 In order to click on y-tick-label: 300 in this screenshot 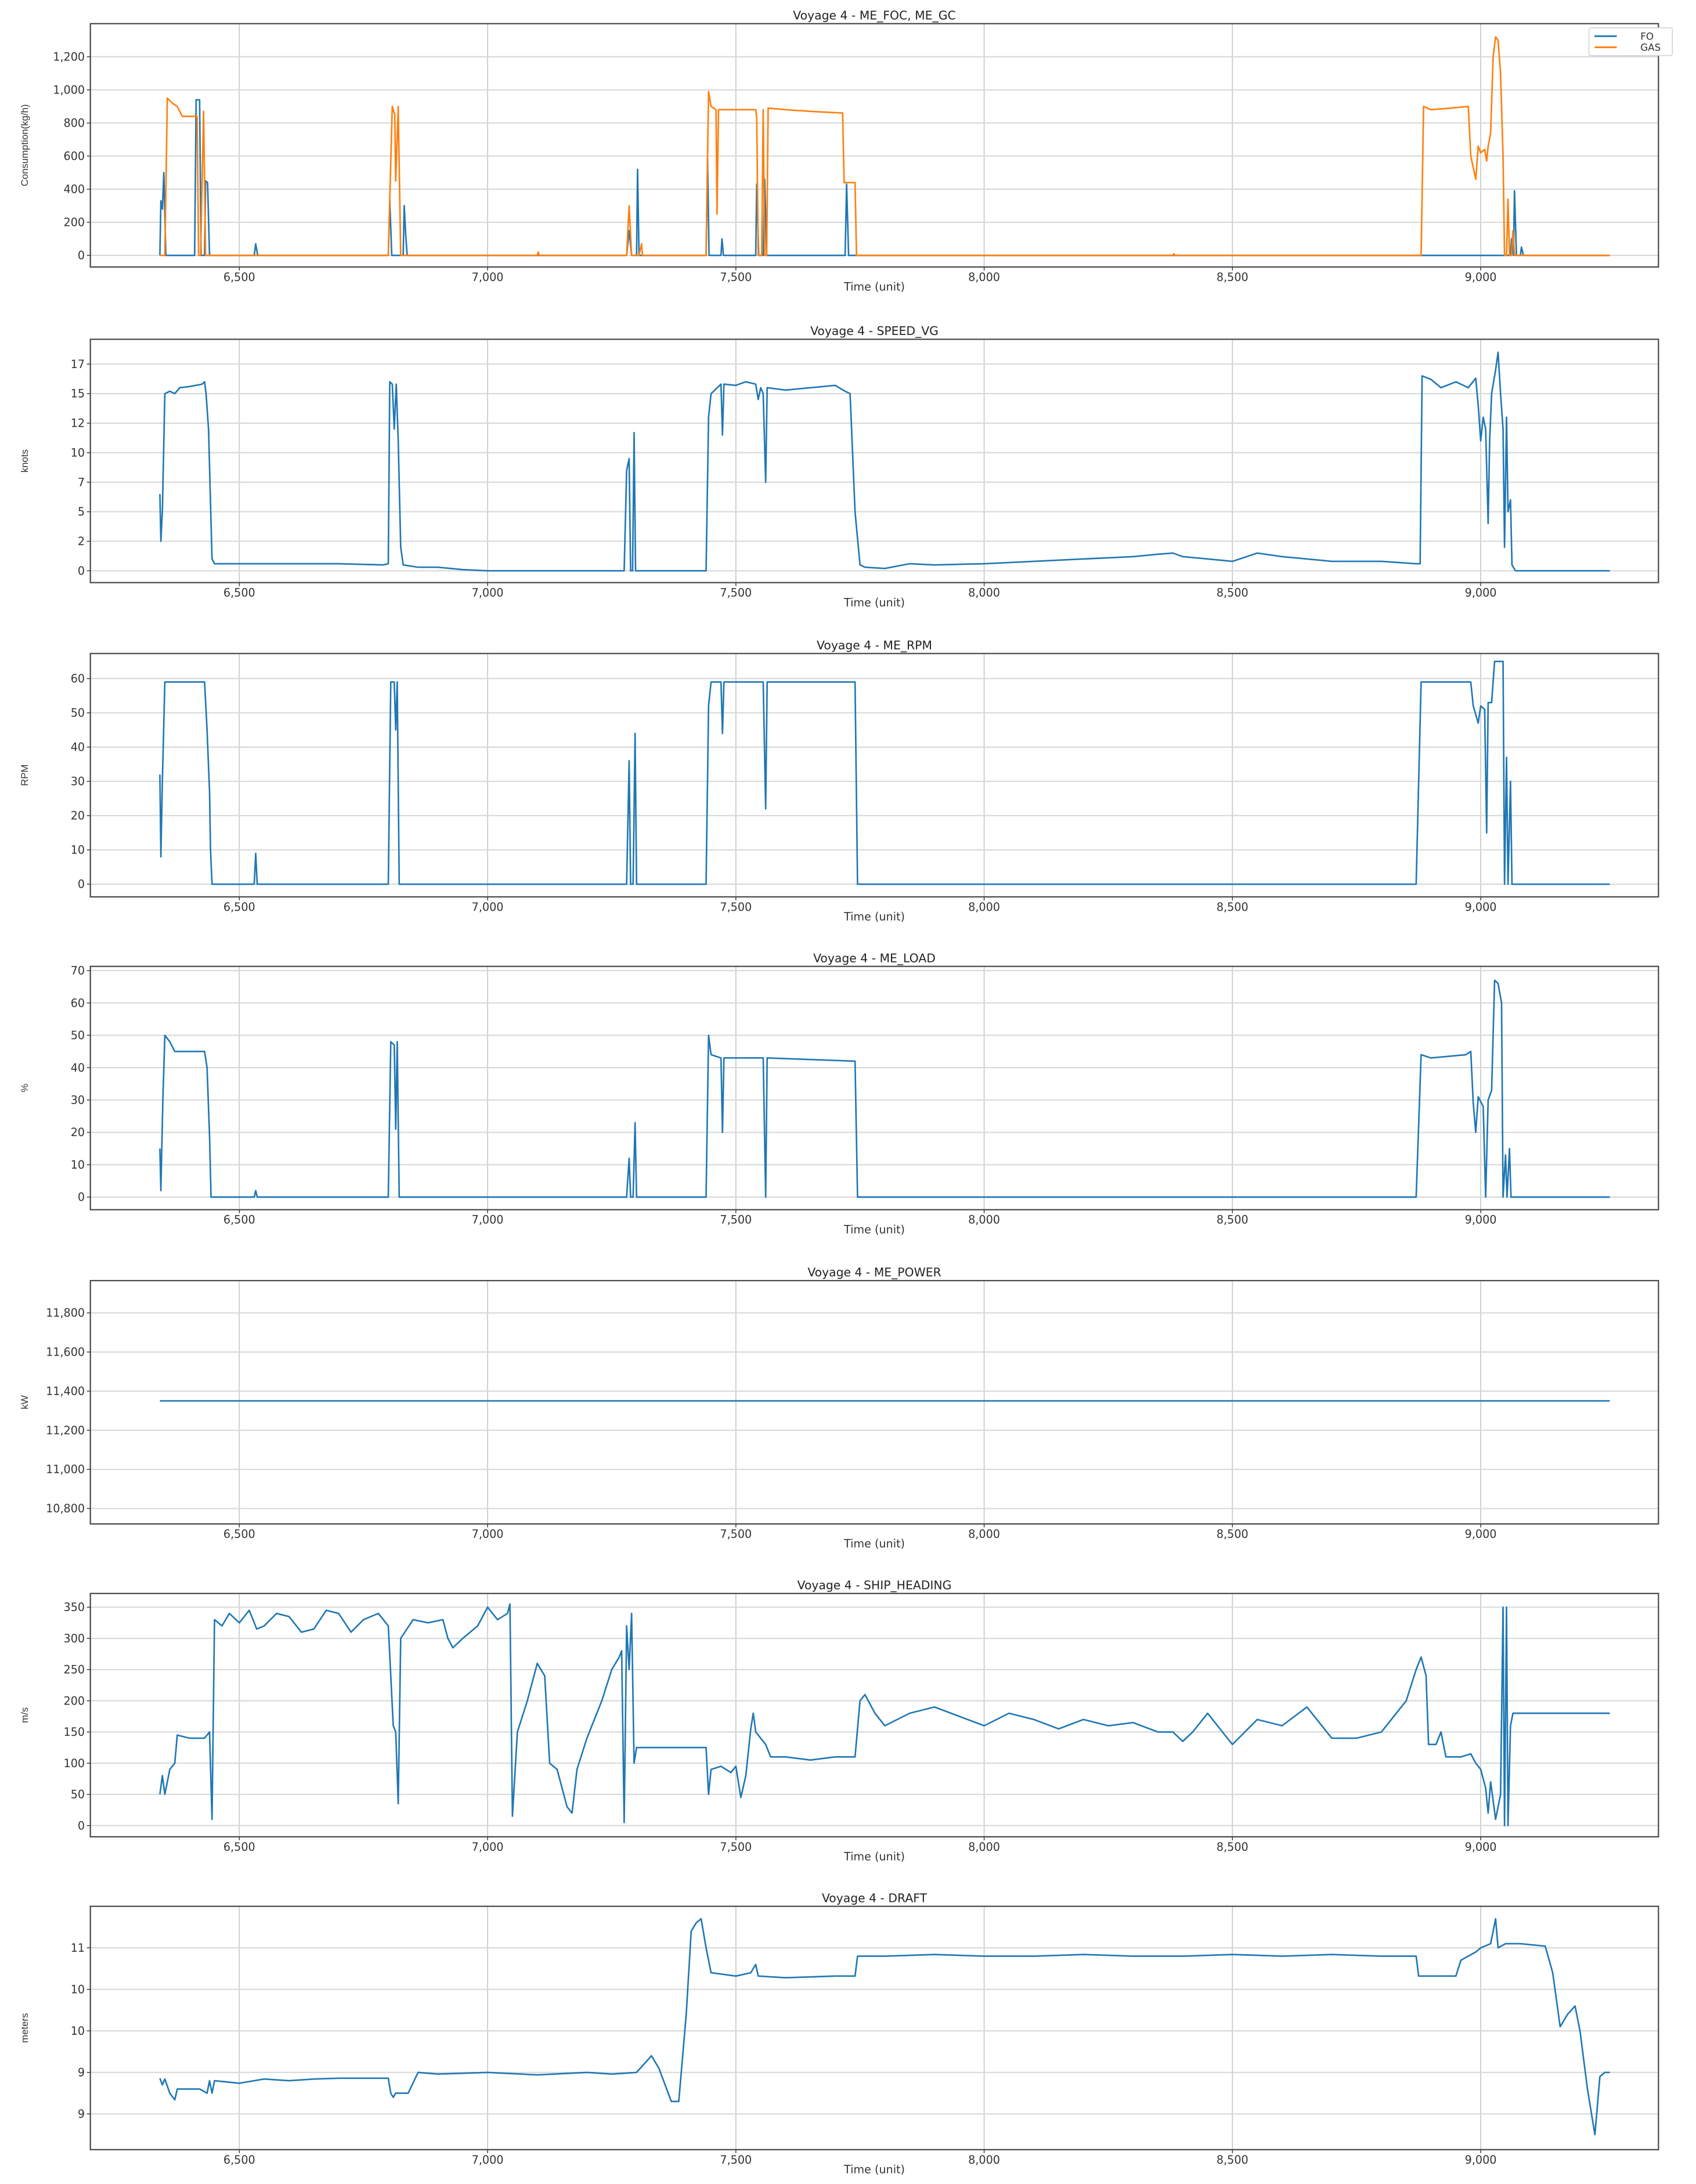, I will do `click(75, 1638)`.